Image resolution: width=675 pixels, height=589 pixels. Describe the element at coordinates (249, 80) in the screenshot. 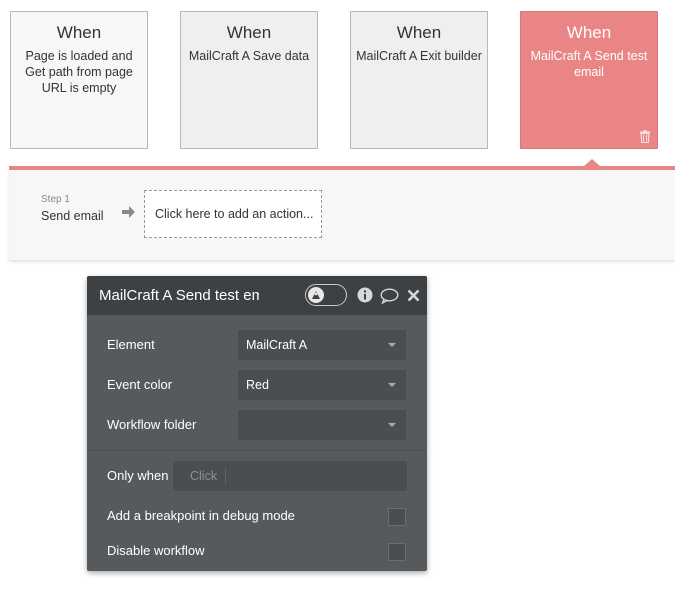

I see `event-card-save-data: When MailCraft A Save data` at that location.